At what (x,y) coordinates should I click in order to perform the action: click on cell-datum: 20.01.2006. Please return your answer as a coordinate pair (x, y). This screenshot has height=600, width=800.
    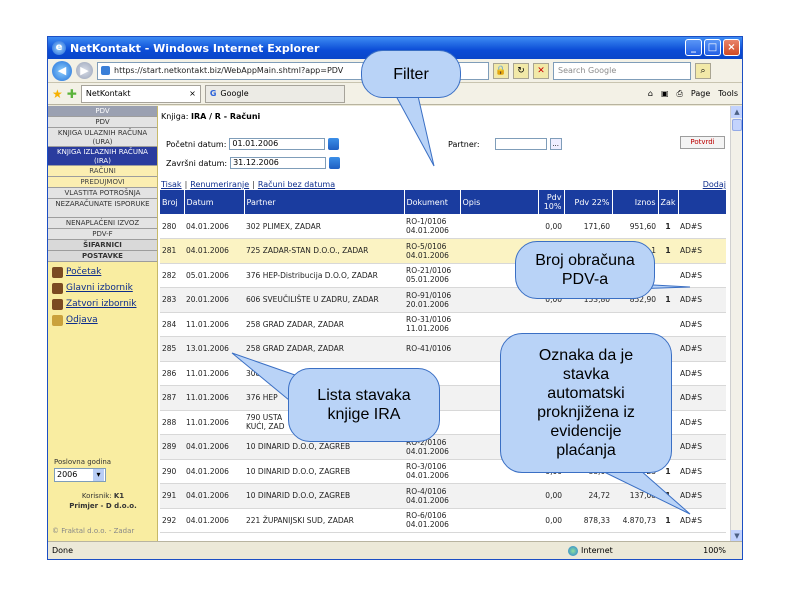
    Looking at the image, I should click on (214, 300).